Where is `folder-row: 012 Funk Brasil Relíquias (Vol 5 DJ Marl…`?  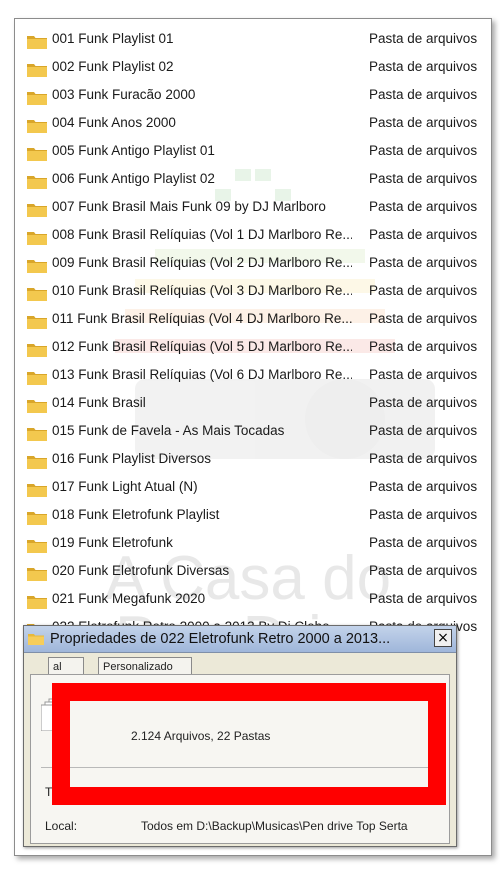 folder-row: 012 Funk Brasil Relíquias (Vol 5 DJ Marl… is located at coordinates (253, 347).